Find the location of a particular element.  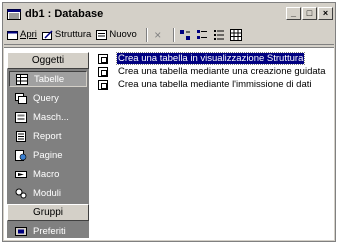

small-icons-icon is located at coordinates (202, 35).